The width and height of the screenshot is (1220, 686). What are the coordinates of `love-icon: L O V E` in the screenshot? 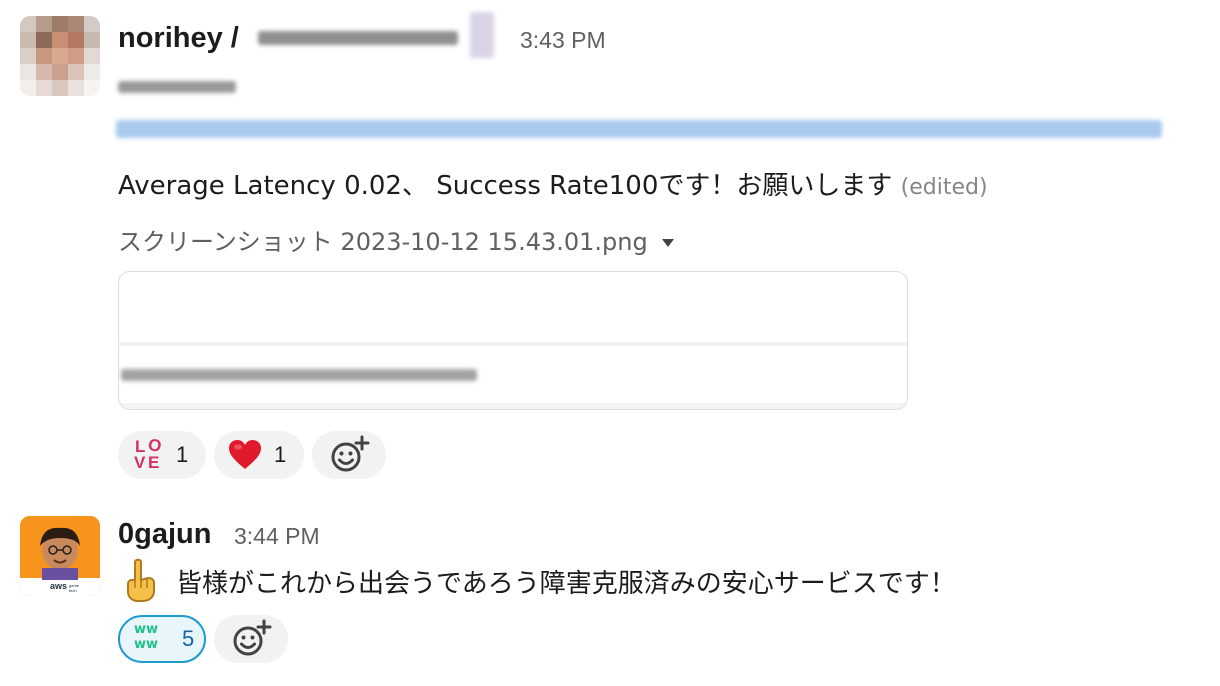 It's located at (149, 453).